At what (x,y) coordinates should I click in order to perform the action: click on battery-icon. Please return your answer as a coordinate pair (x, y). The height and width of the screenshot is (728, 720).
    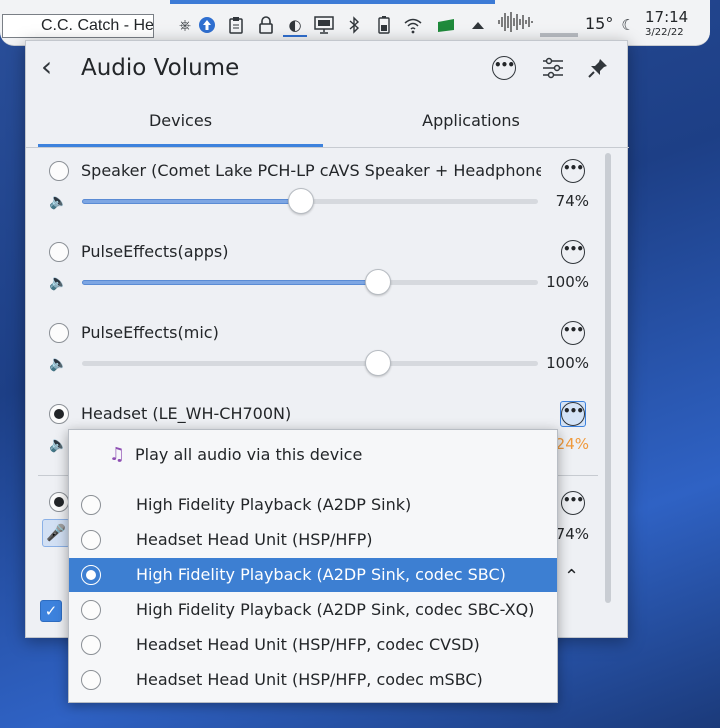
    Looking at the image, I should click on (384, 25).